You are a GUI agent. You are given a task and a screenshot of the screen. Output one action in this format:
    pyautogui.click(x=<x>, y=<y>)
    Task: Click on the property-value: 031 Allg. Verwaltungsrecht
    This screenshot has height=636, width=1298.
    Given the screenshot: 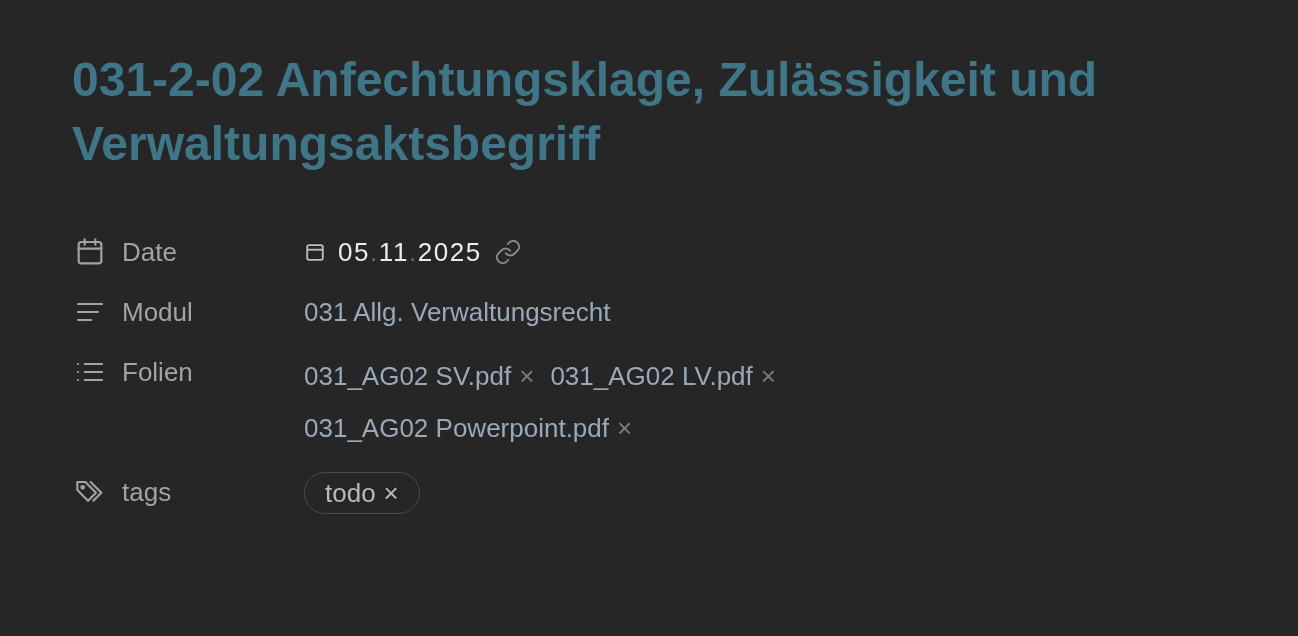 What is the action you would take?
    pyautogui.click(x=457, y=312)
    